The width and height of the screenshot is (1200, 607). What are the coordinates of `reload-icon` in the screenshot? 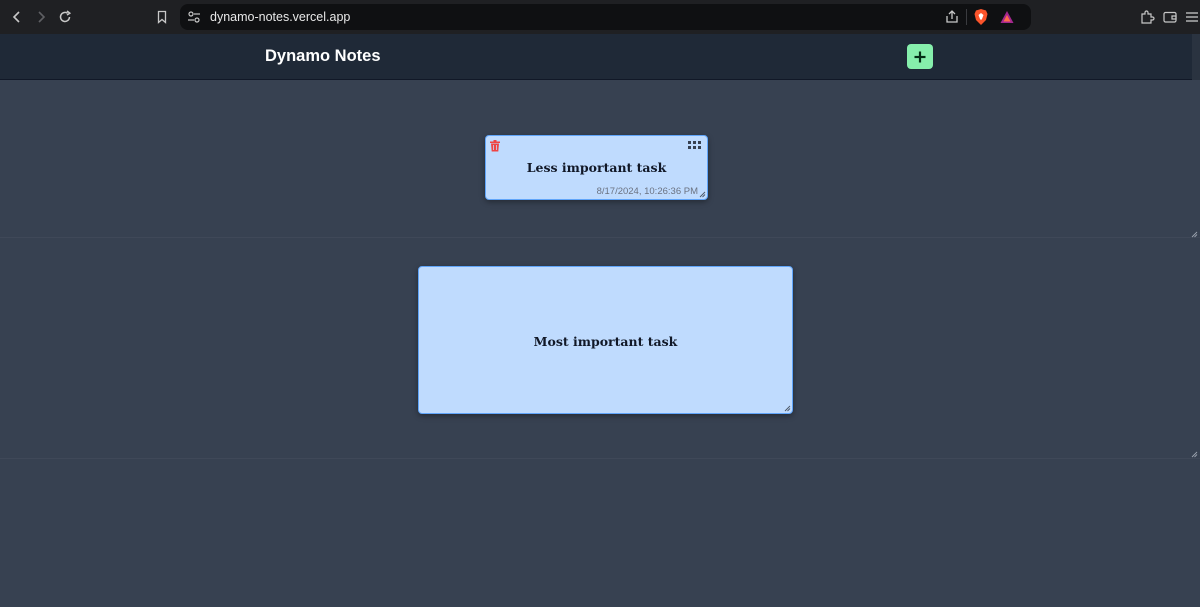 It's located at (65, 16).